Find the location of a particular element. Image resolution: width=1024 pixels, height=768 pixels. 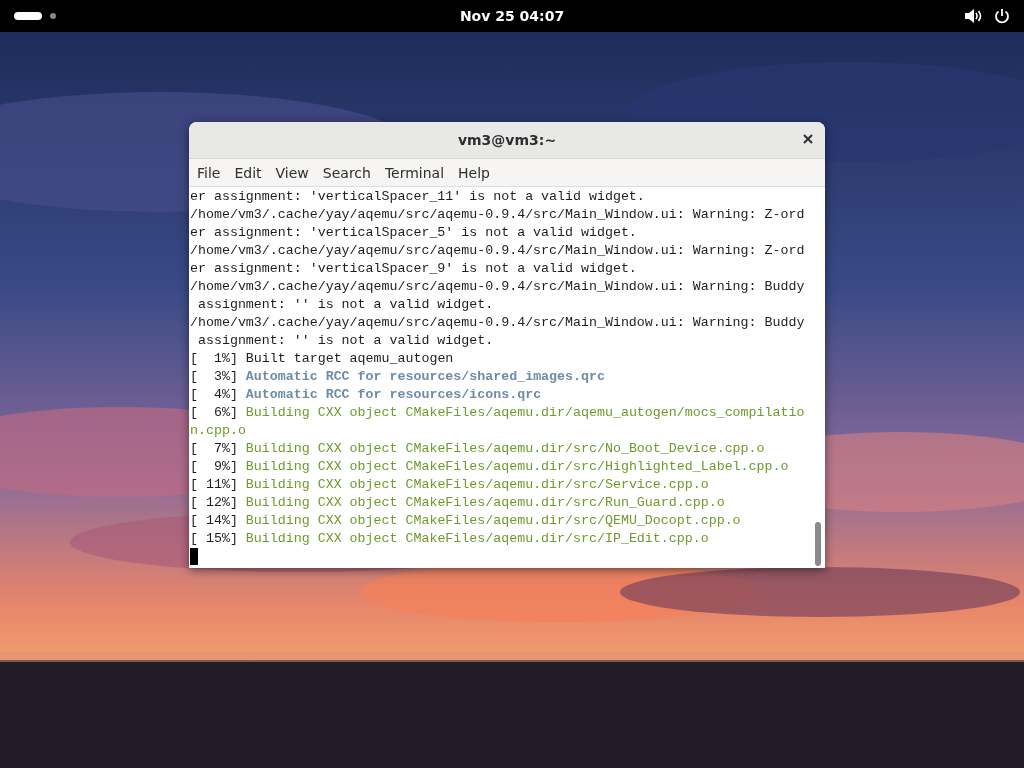

terminal-line: [ 3%] Automatic RCC for resources/shared_images.qrc is located at coordinates (398, 377).